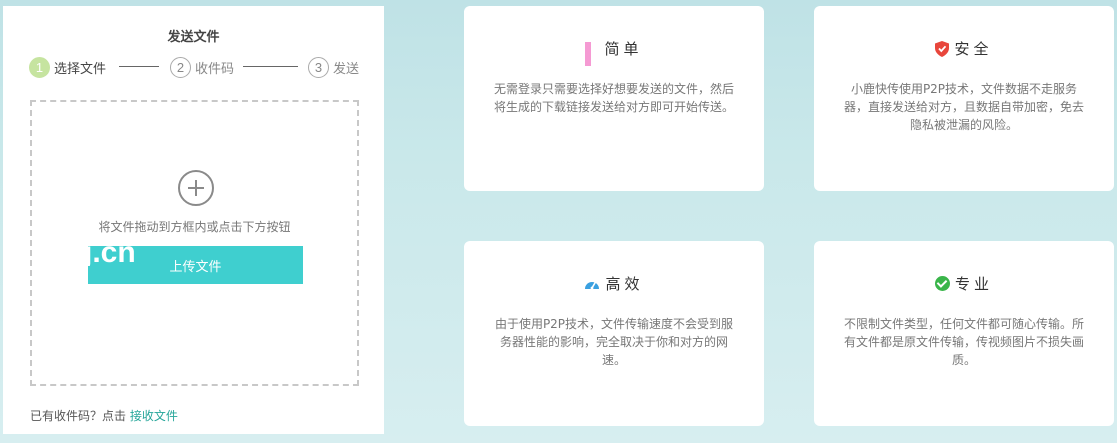  I want to click on feature-title: 高效, so click(624, 284).